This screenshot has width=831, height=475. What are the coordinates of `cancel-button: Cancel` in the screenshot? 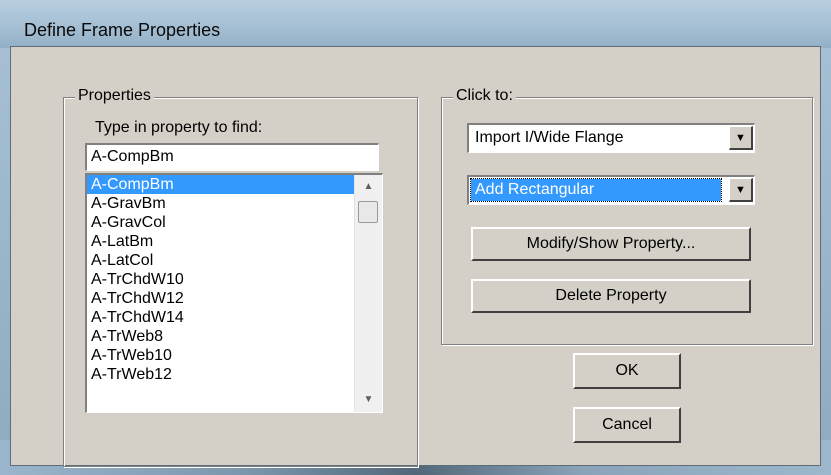 It's located at (627, 425).